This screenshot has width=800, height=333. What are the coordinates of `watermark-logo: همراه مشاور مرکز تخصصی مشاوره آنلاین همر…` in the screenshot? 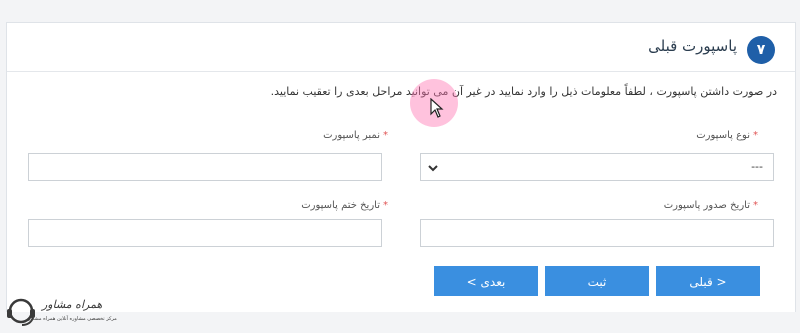 It's located at (62, 313).